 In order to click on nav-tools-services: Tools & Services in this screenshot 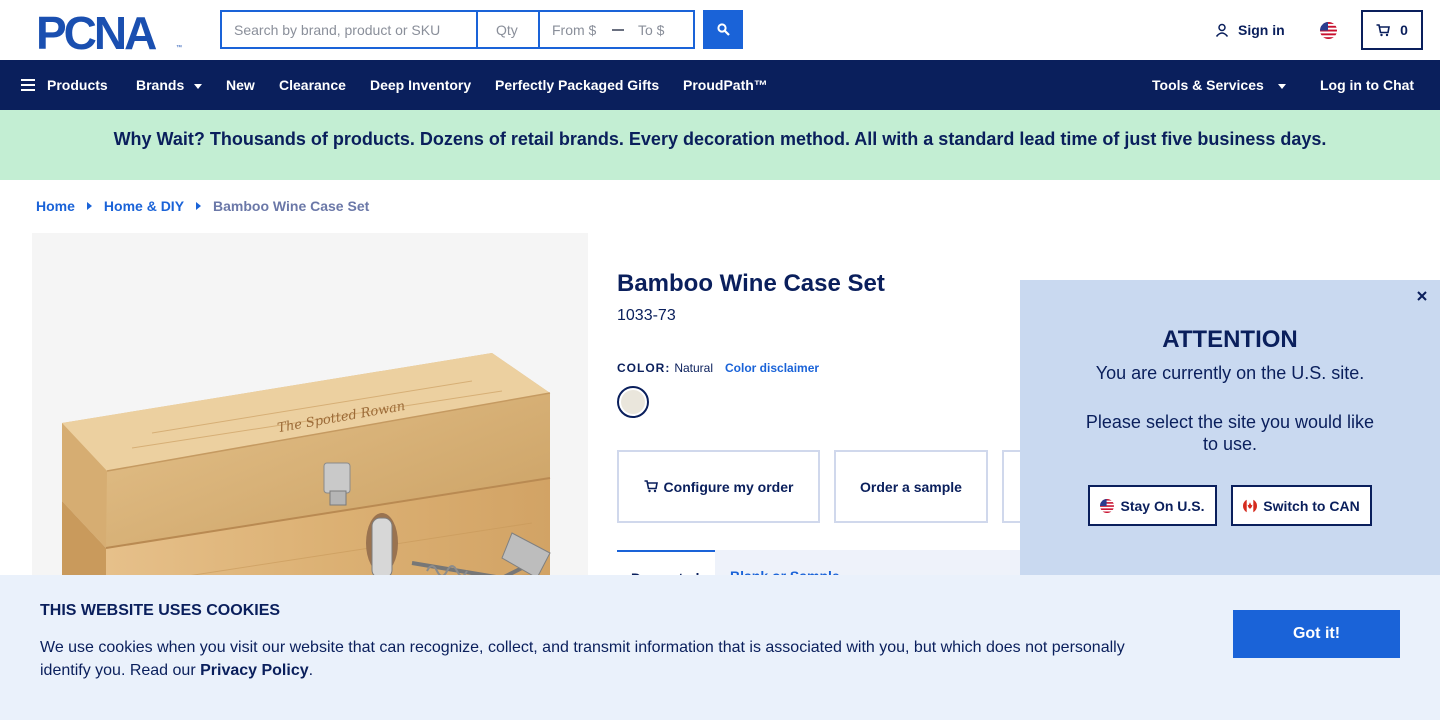, I will do `click(1219, 85)`.